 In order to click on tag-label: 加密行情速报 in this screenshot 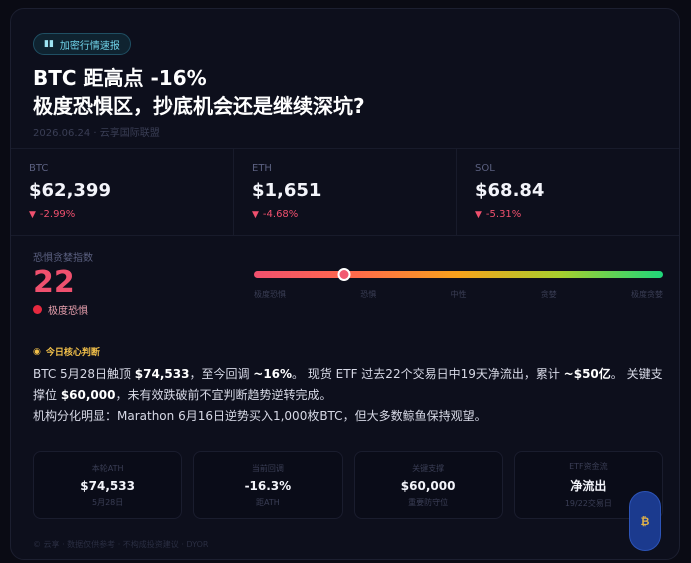, I will do `click(89, 46)`.